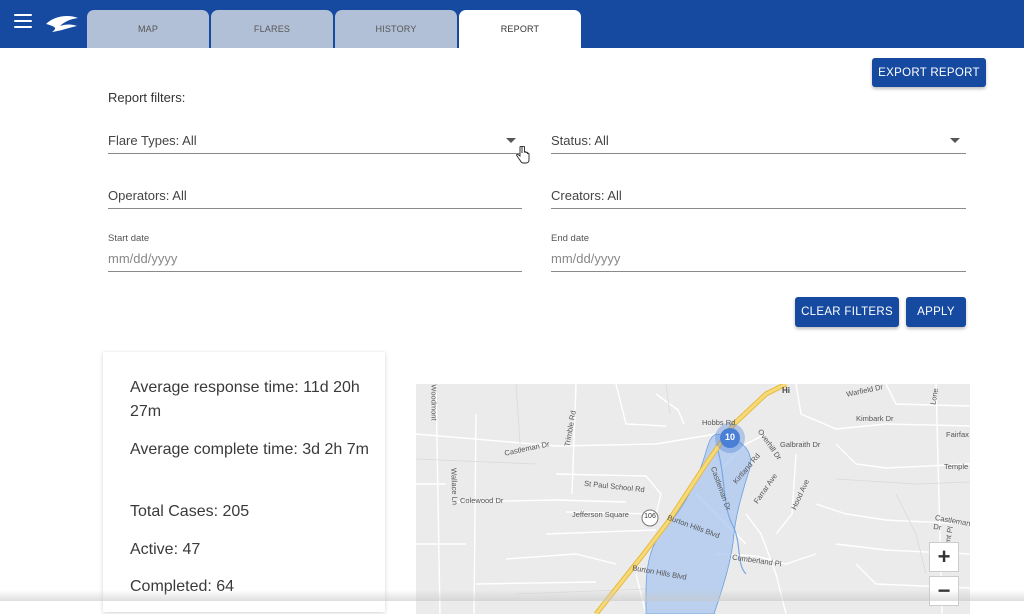  Describe the element at coordinates (334, 29) in the screenshot. I see `main-tabs: MAP FLARES HISTORY REPORT` at that location.